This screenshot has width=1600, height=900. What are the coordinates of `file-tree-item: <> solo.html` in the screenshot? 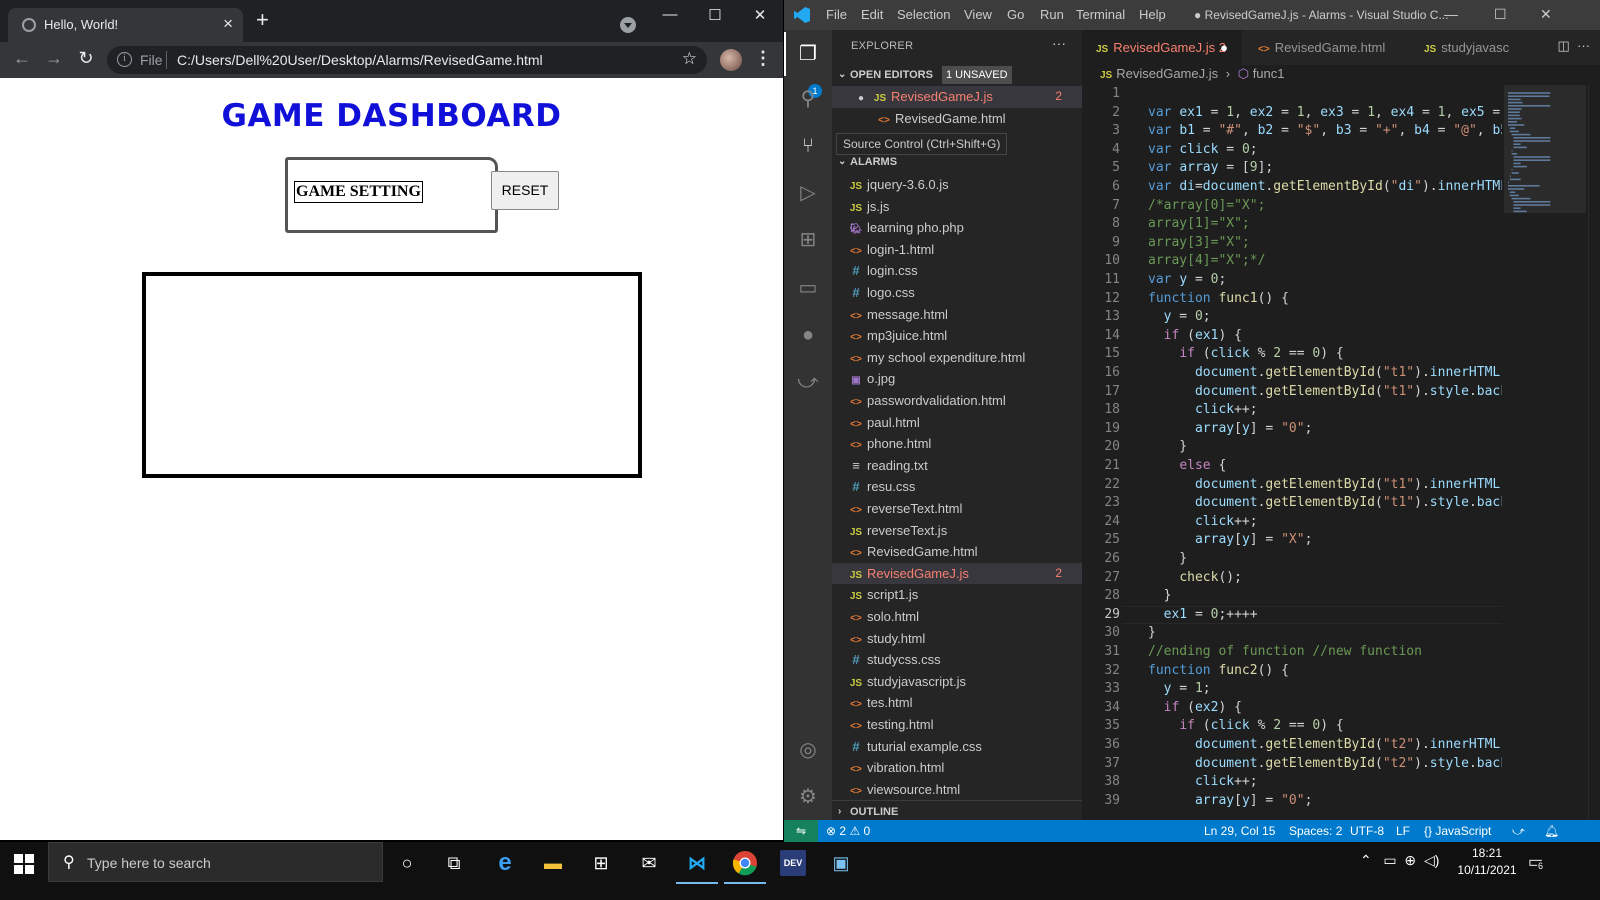 It's located at (957, 617).